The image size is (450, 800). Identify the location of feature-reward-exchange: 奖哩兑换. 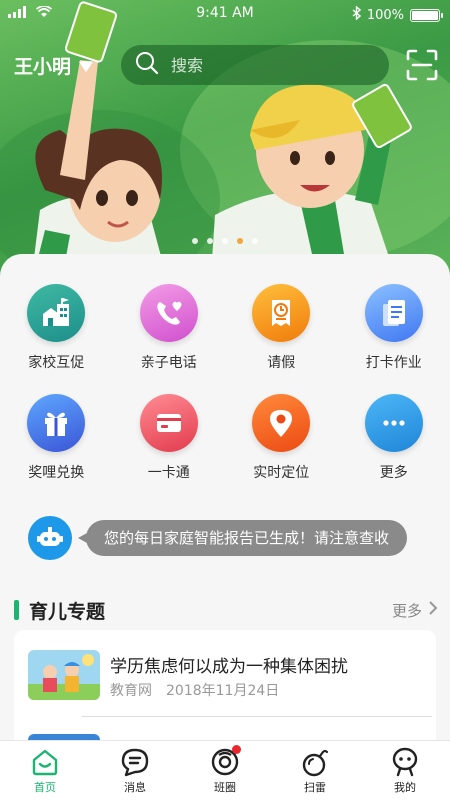
(56, 438).